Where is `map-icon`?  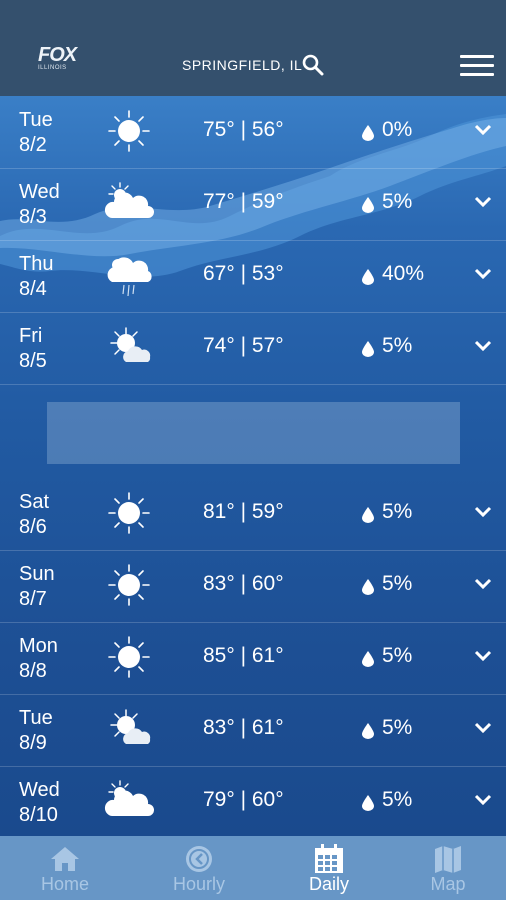 map-icon is located at coordinates (448, 859).